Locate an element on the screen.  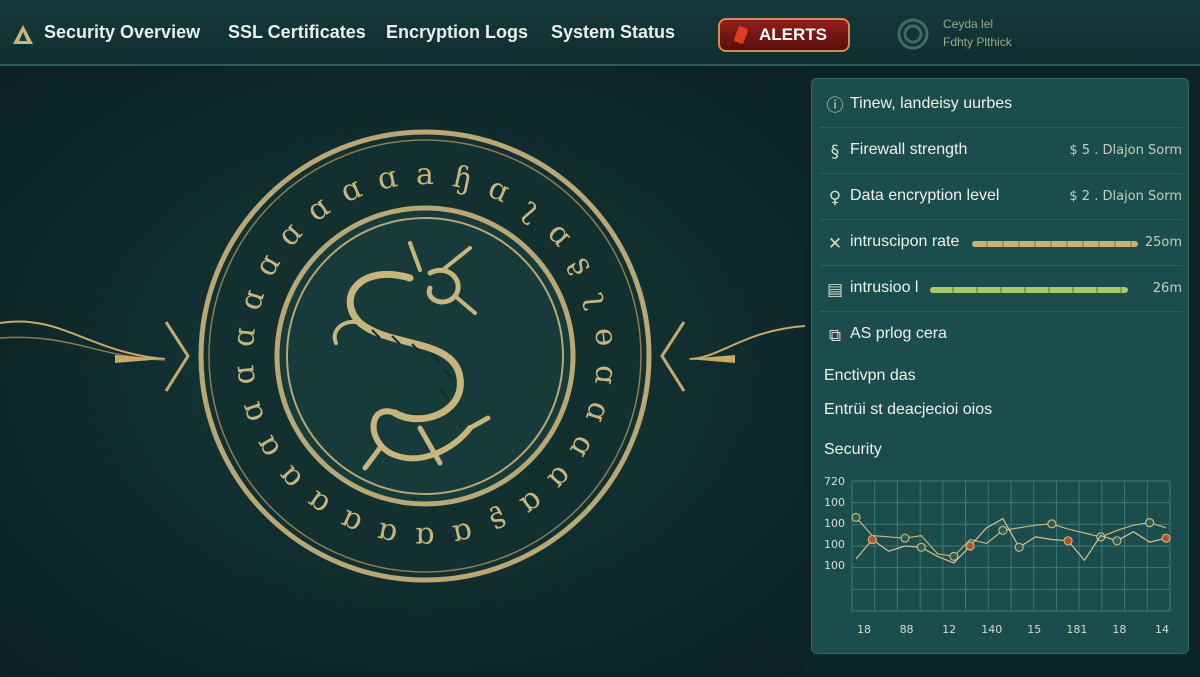
profile-subtitle: Fdhty Plthick is located at coordinates (977, 42).